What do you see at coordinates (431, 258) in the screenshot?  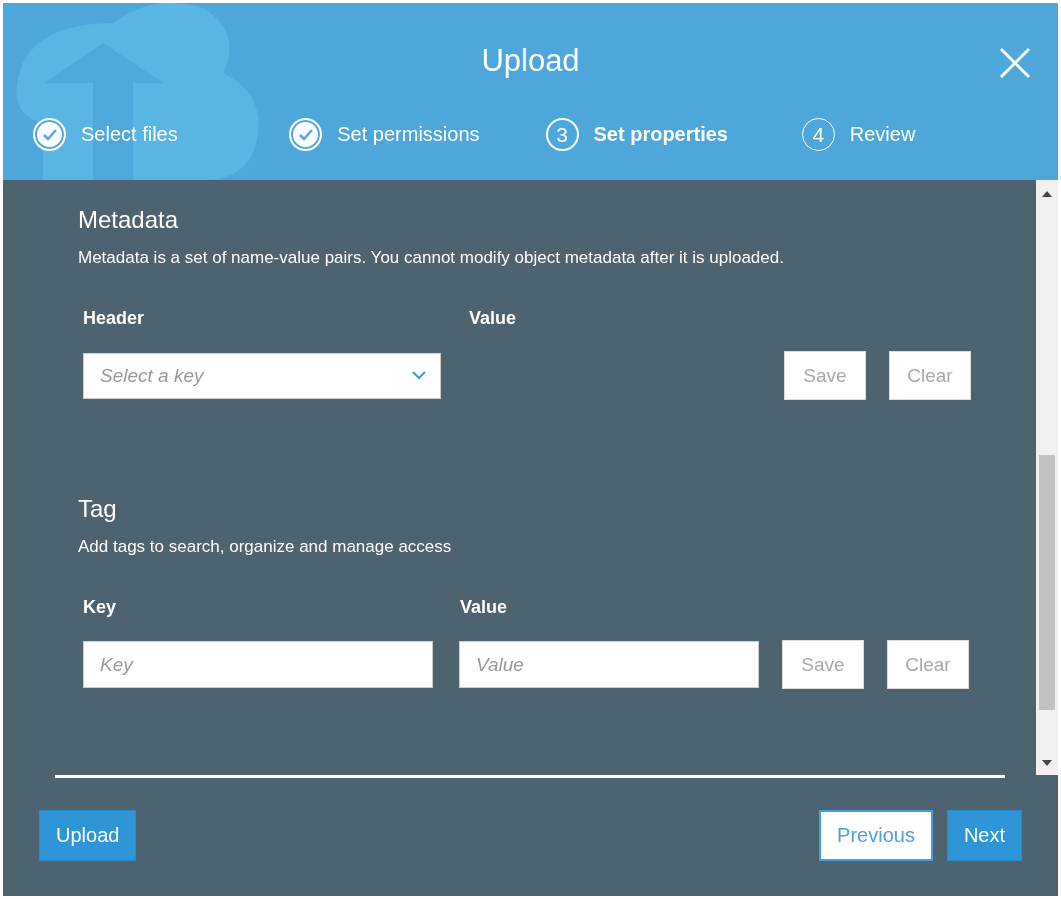 I see `section-description: Metadata is a set of name-value pairs. You cannot modify object metadata after it is uploaded.` at bounding box center [431, 258].